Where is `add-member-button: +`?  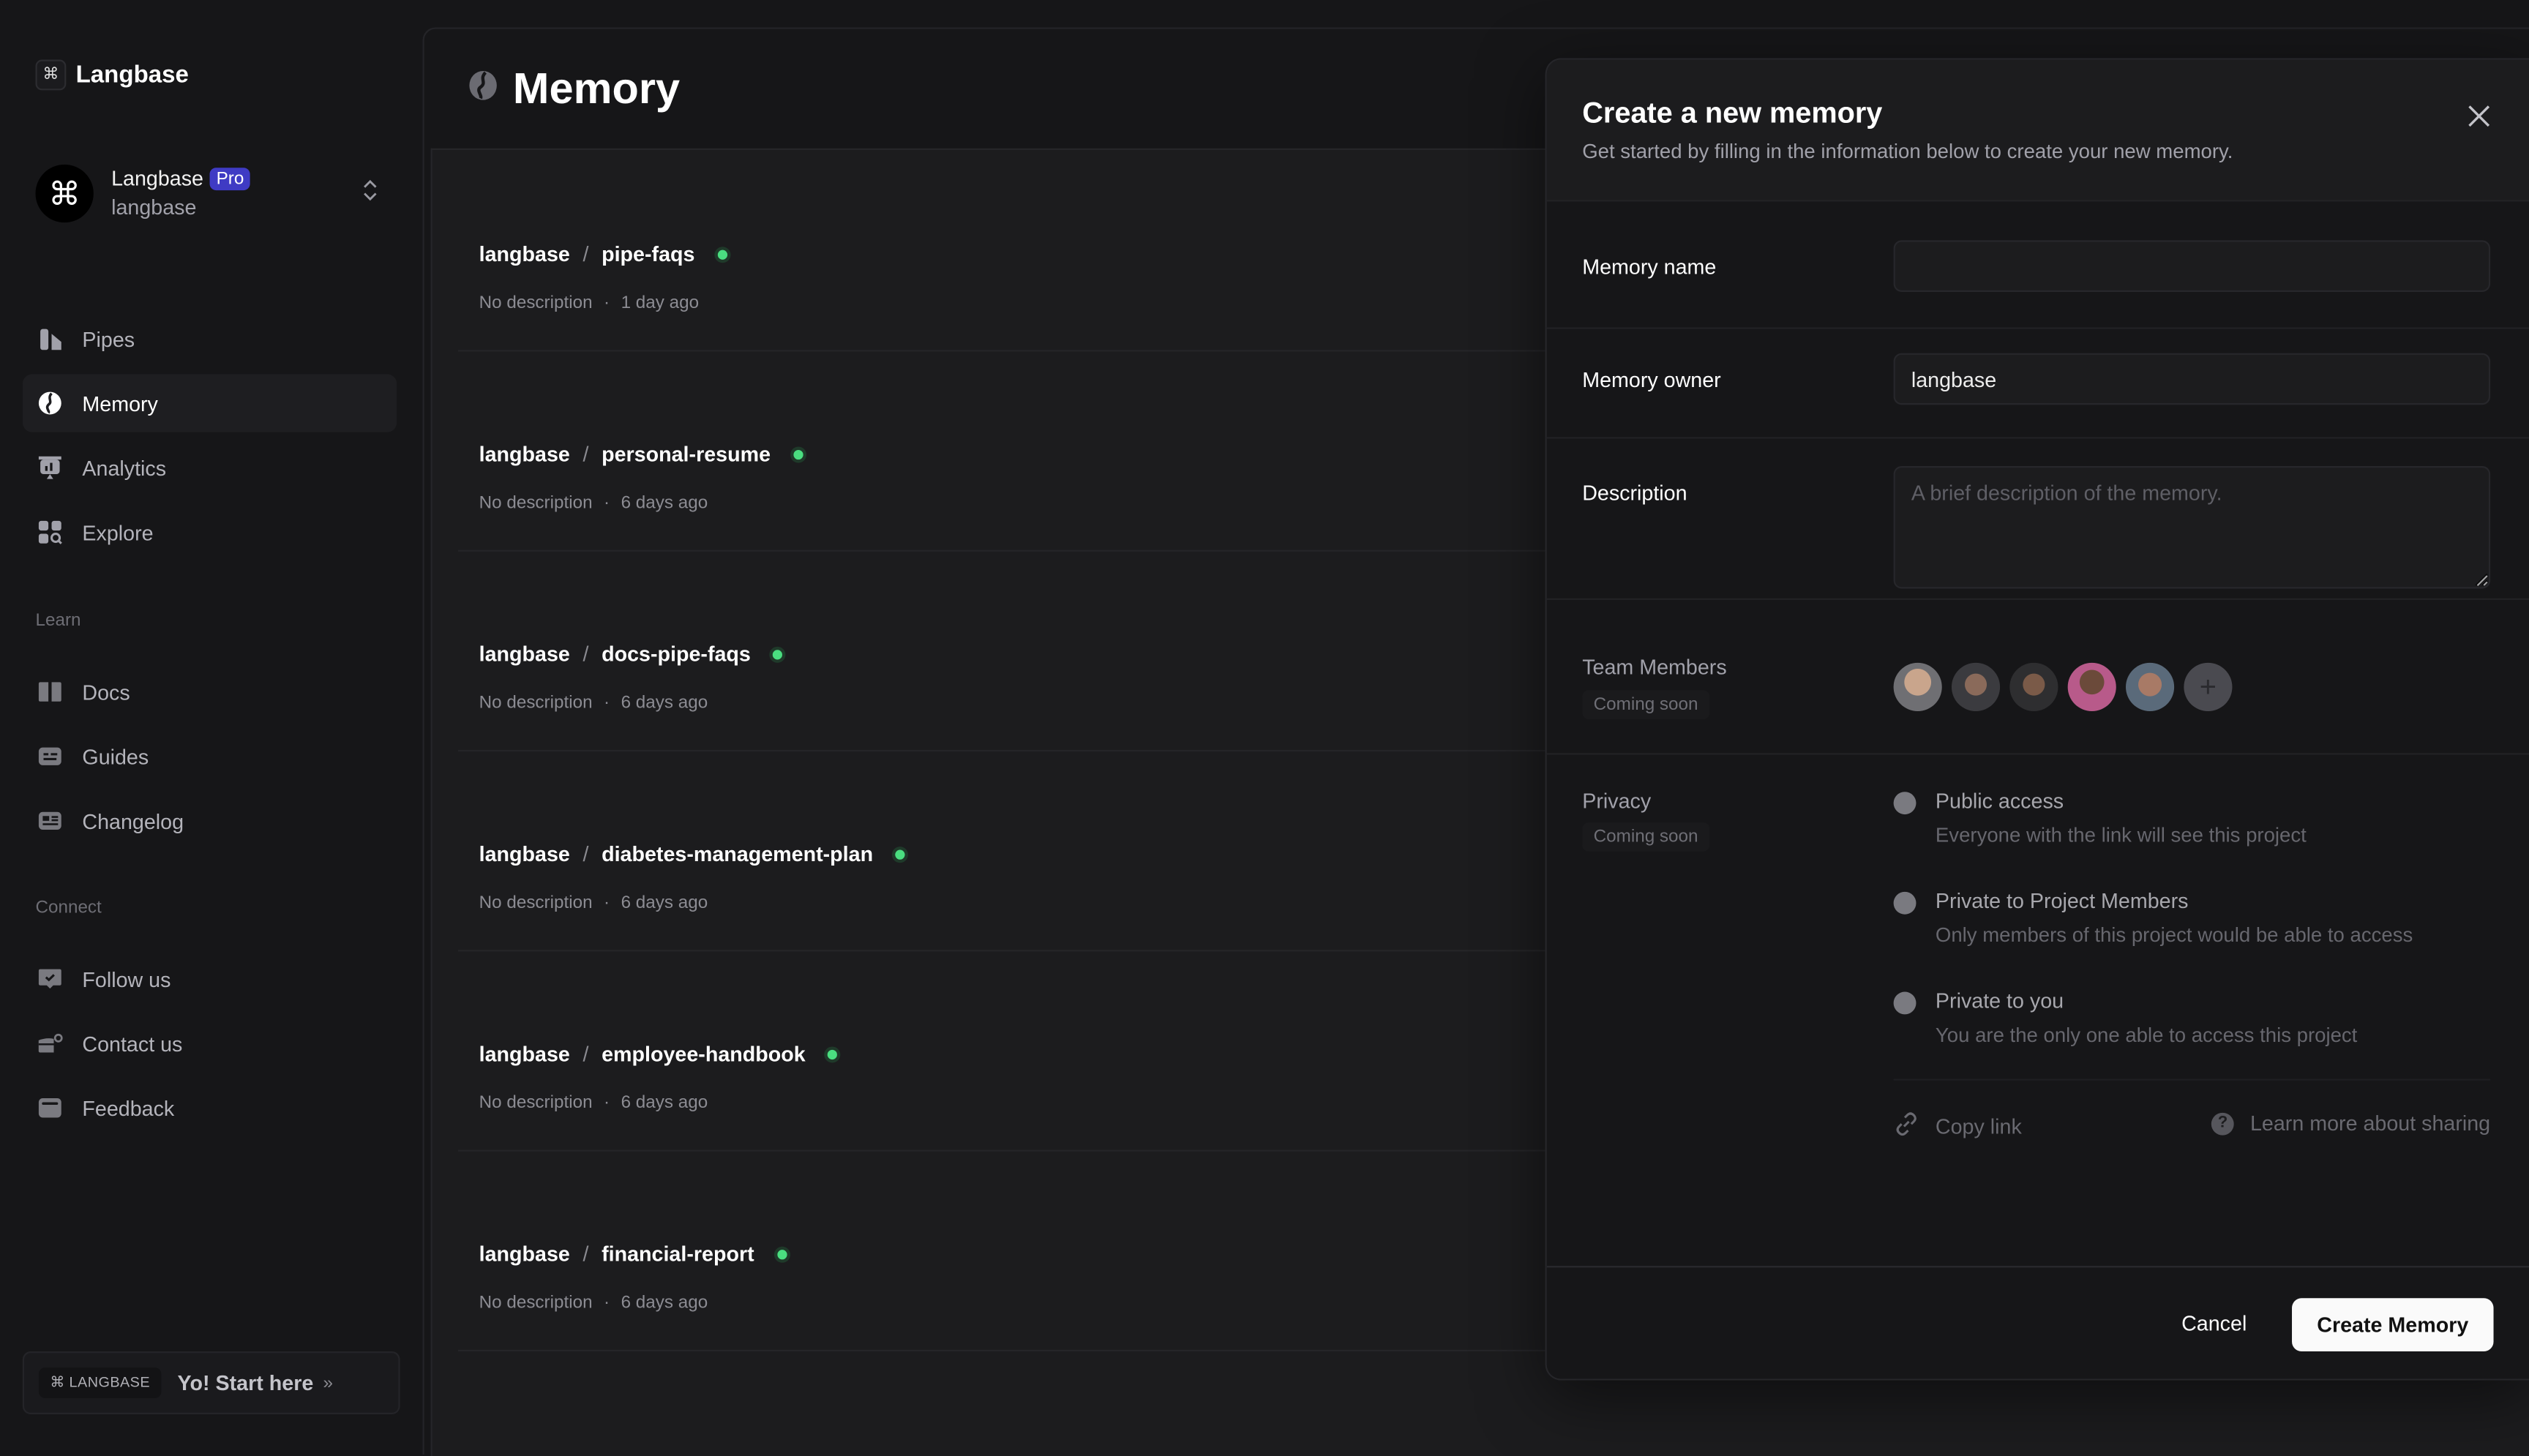 add-member-button: + is located at coordinates (2209, 687).